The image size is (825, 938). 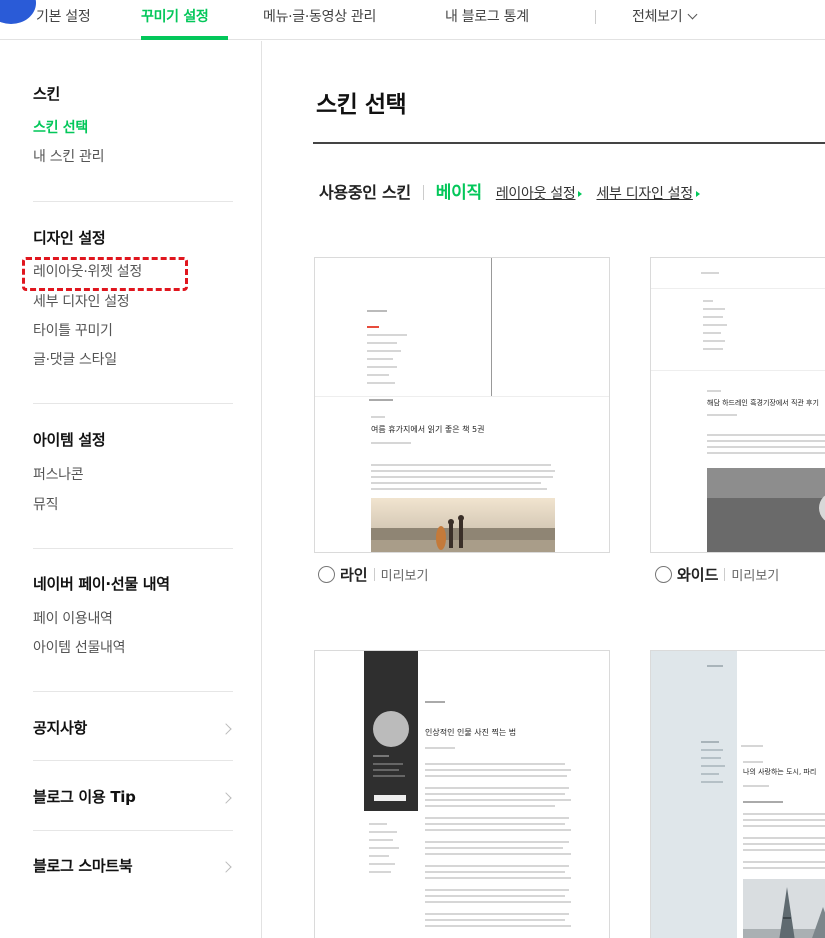 What do you see at coordinates (373, 574) in the screenshot?
I see `skin-option-line: 라인 미리보기` at bounding box center [373, 574].